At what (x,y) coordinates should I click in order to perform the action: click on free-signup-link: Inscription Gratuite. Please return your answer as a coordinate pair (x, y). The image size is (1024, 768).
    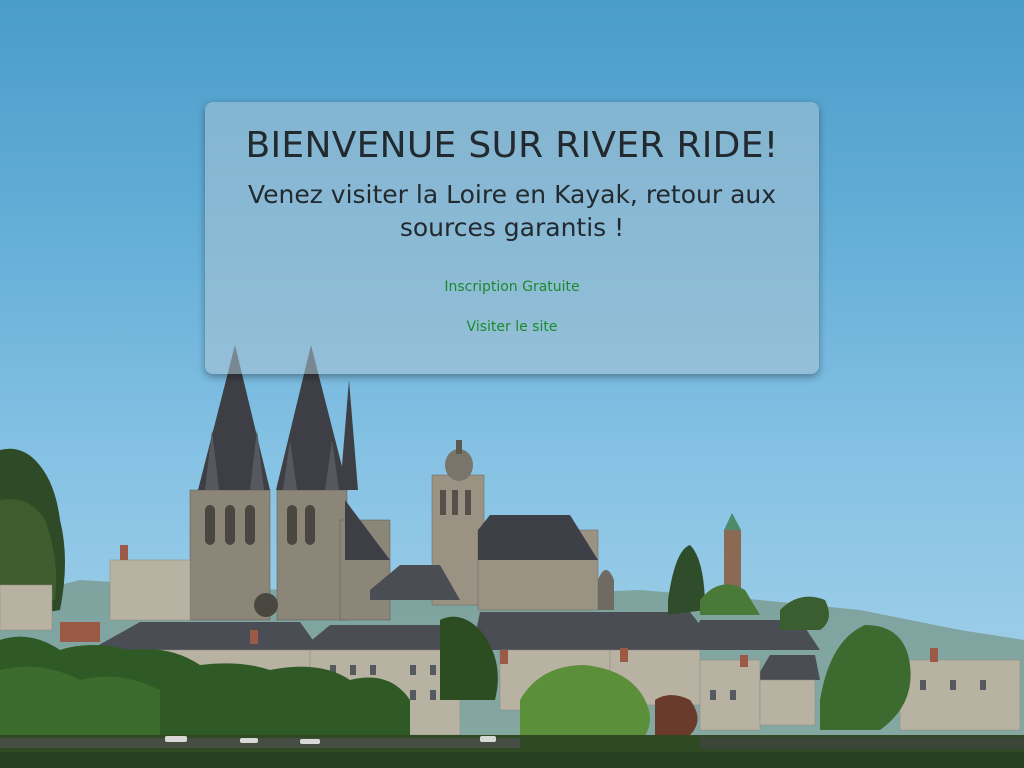
    Looking at the image, I should click on (511, 287).